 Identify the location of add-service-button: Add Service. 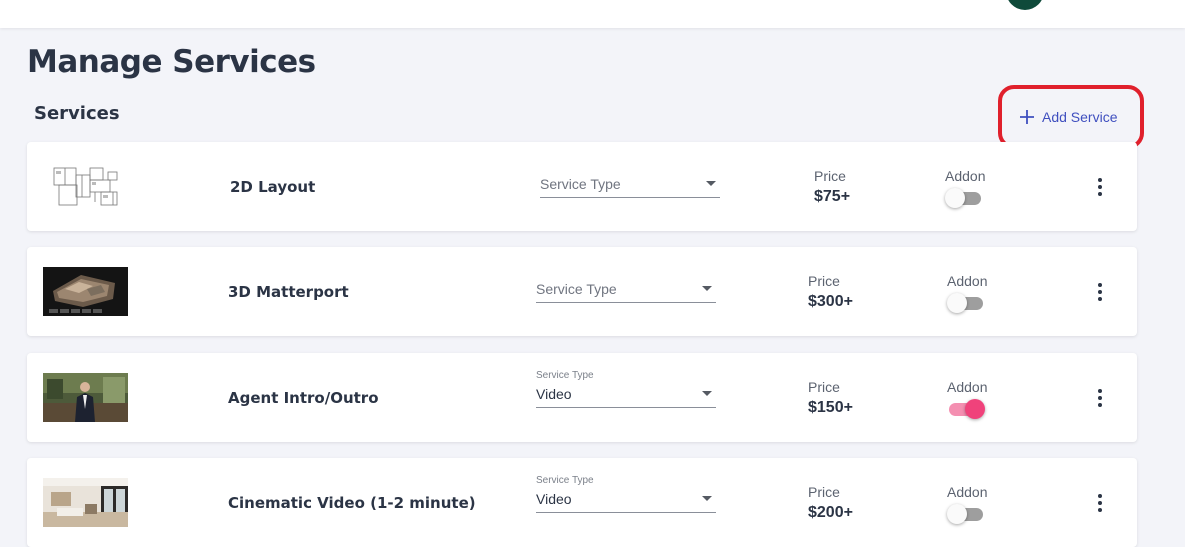
(1067, 117).